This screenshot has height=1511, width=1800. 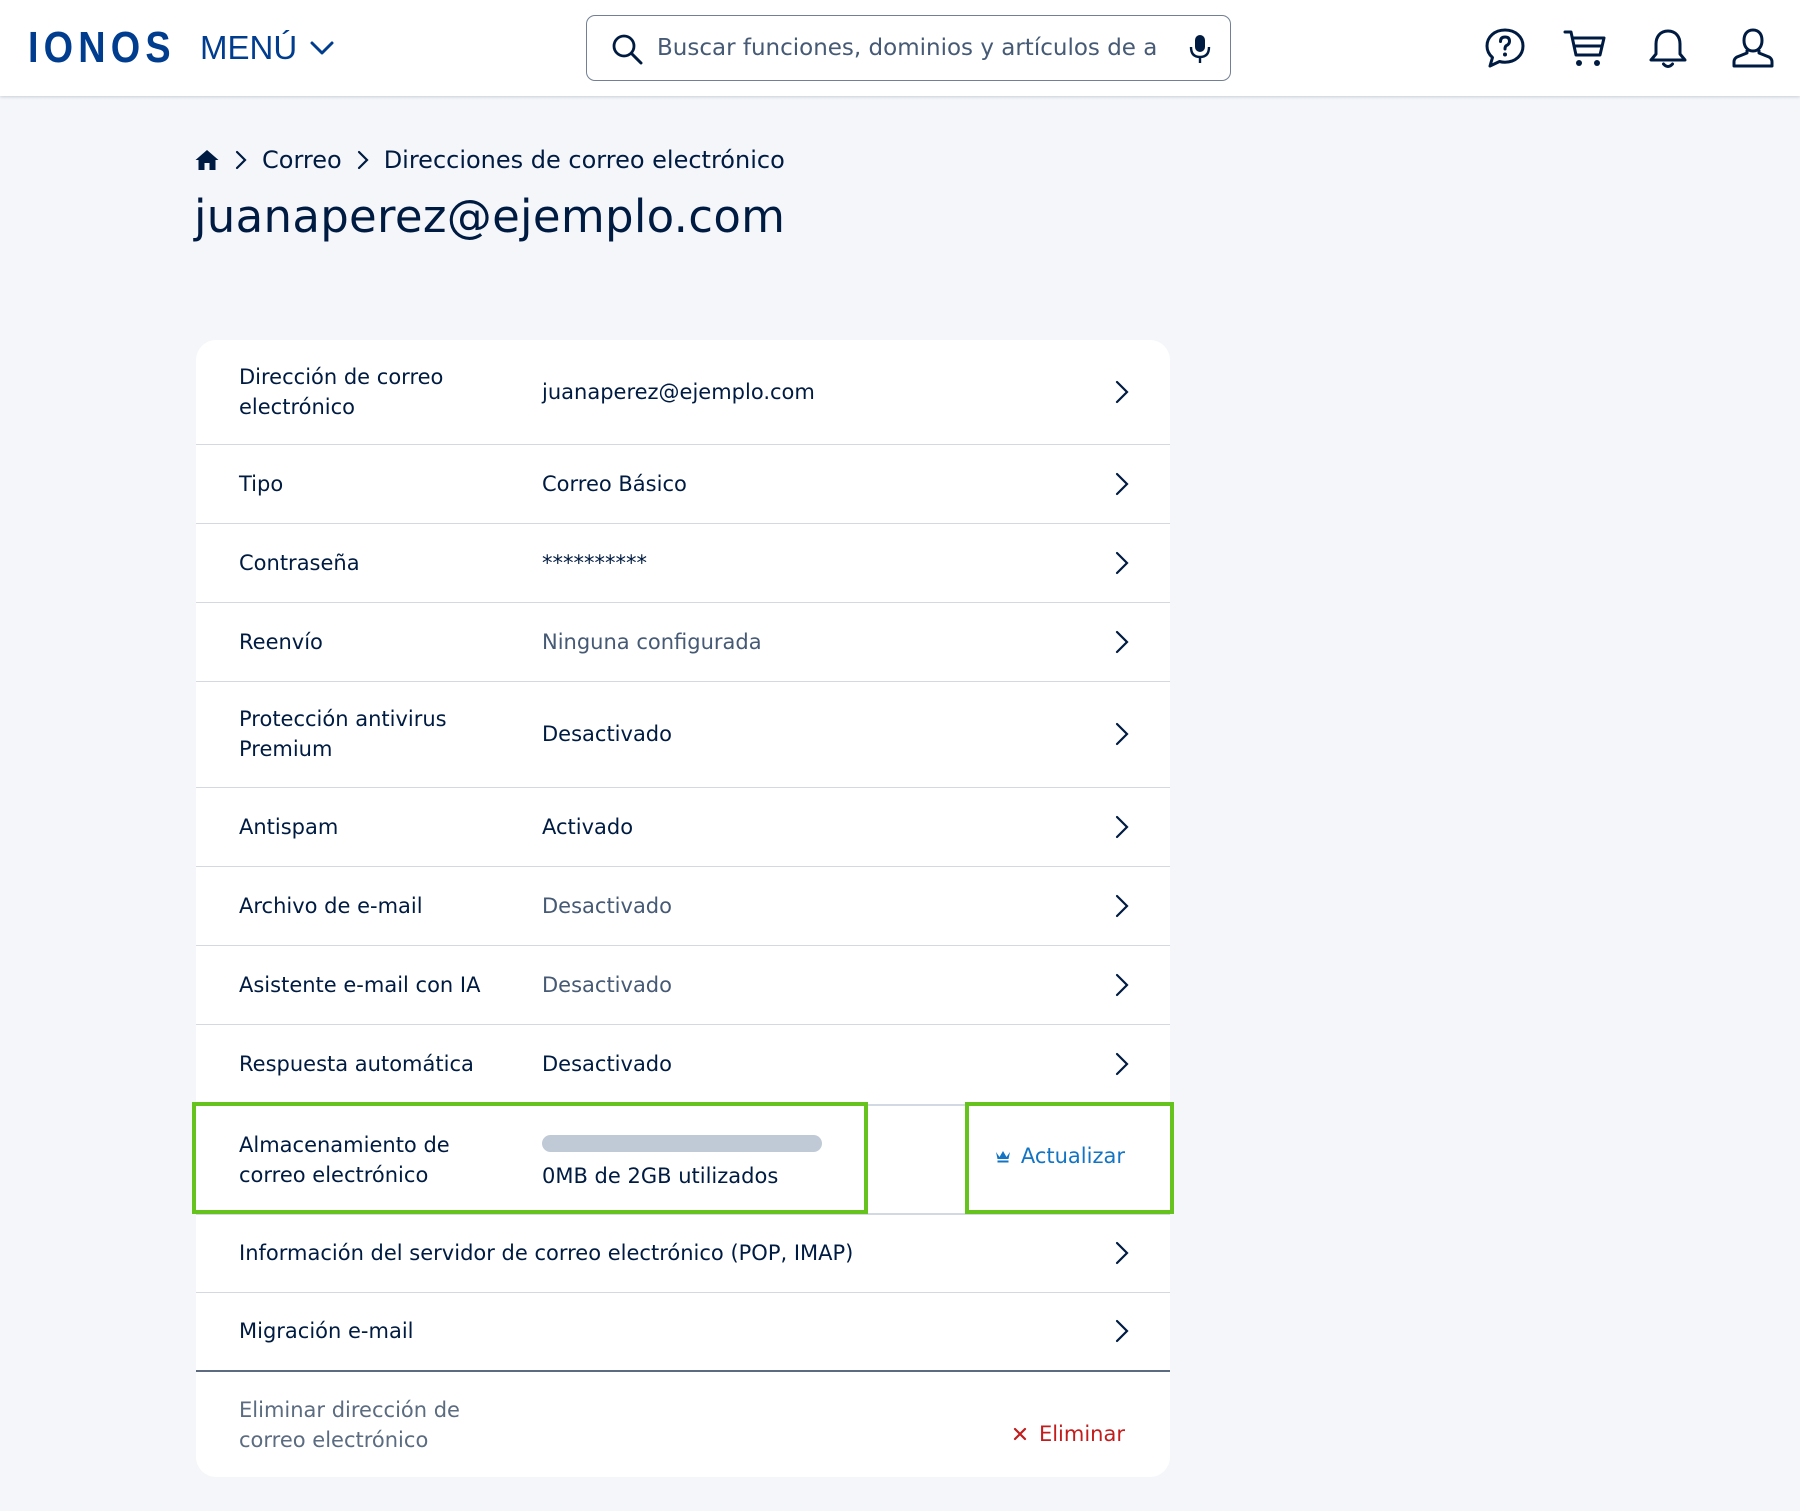 I want to click on row-label: Migración e-mail, so click(x=326, y=1331).